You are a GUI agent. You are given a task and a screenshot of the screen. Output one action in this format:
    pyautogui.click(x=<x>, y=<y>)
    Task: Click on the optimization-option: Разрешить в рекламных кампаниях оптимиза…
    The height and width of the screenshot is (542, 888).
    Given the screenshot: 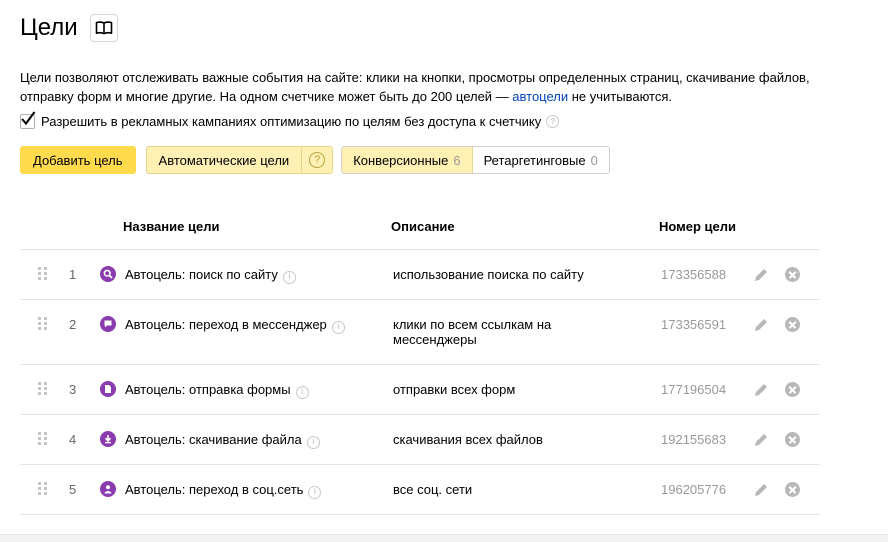 What is the action you would take?
    pyautogui.click(x=290, y=120)
    